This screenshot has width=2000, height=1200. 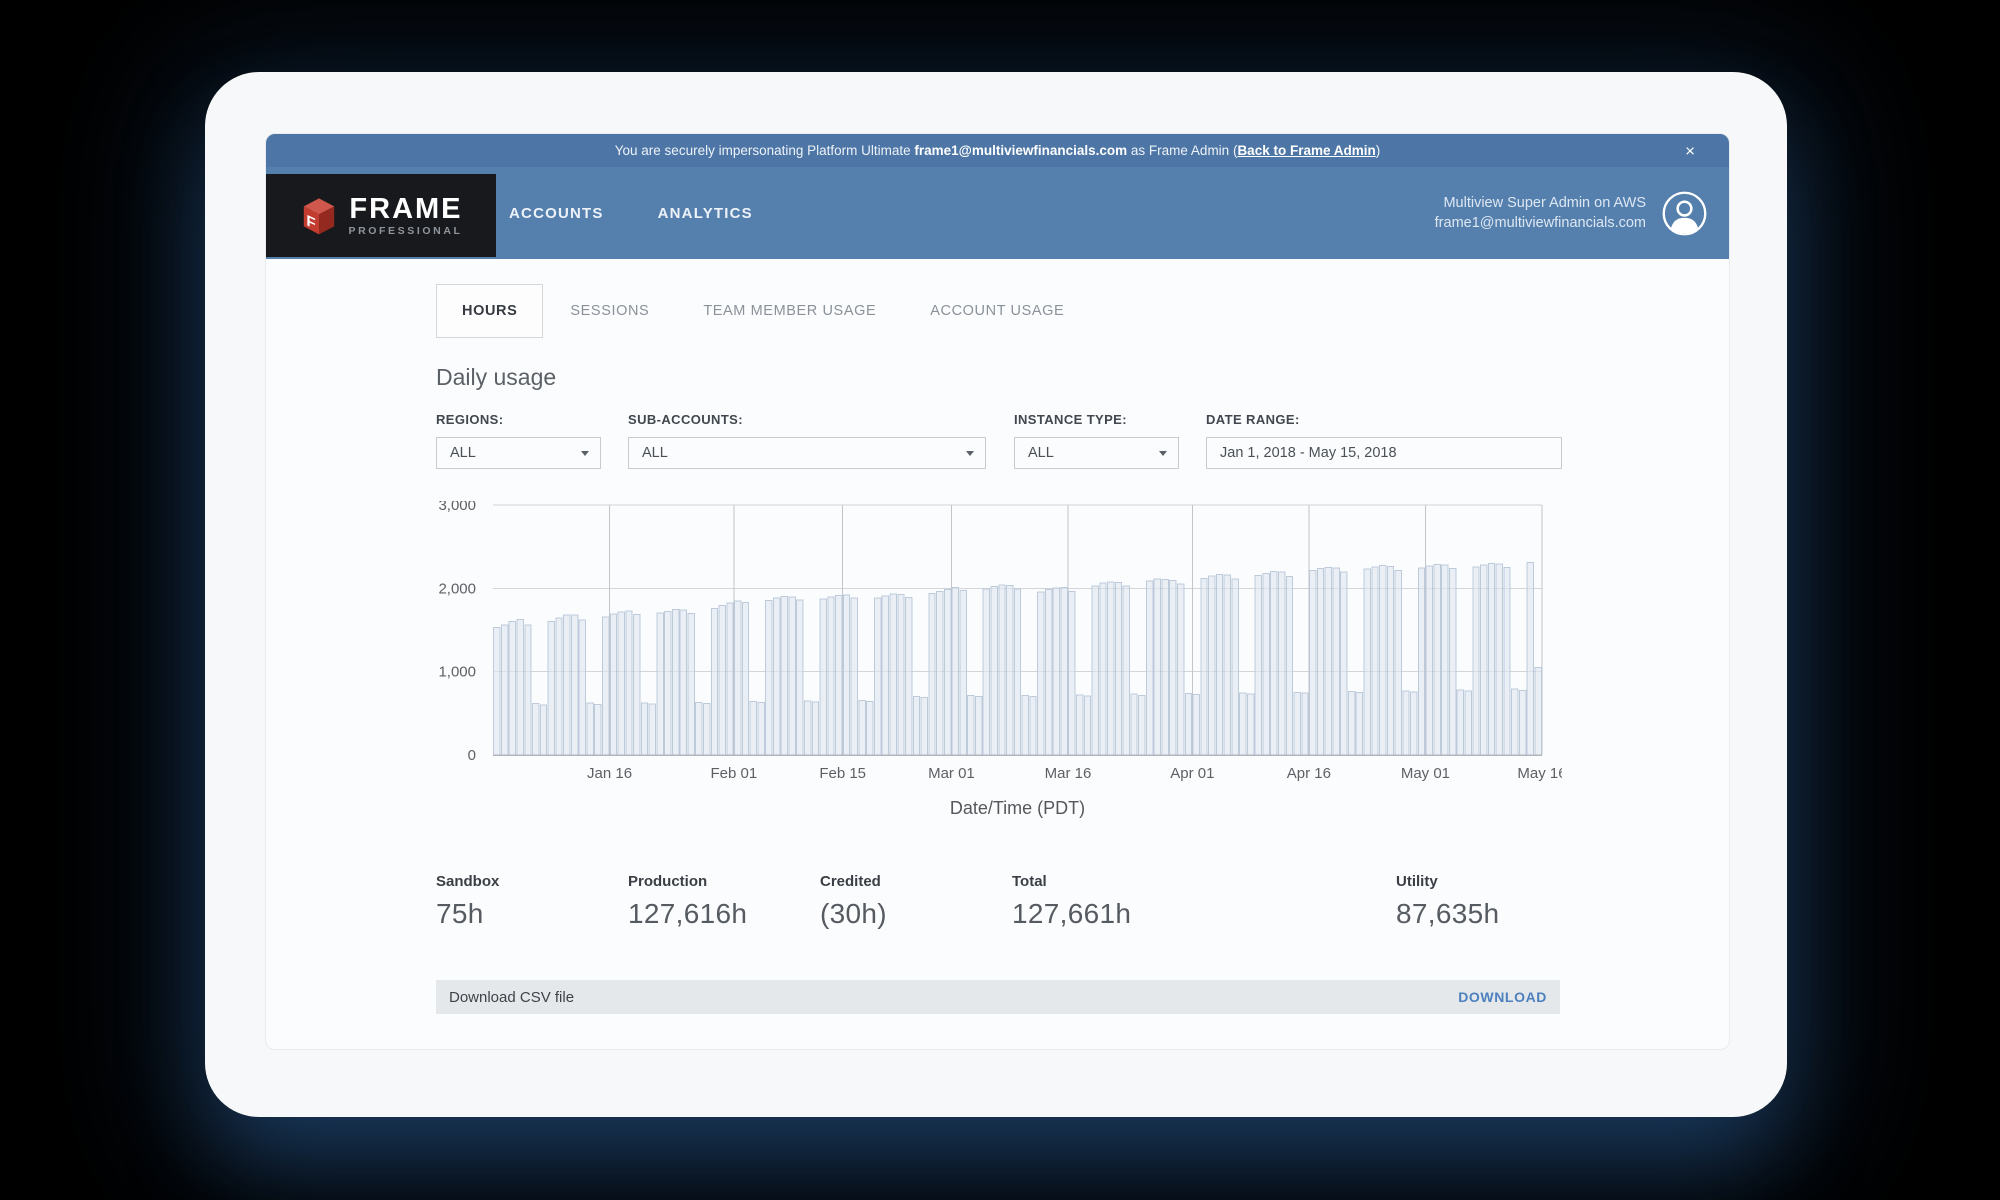 I want to click on tab-sessions: SESSIONS, so click(x=609, y=311).